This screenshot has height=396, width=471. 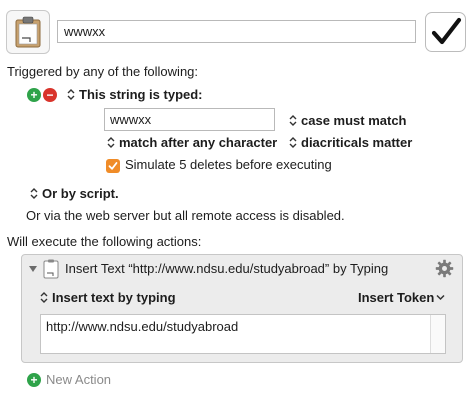 I want to click on insert-token-label: Insert Token, so click(x=396, y=297).